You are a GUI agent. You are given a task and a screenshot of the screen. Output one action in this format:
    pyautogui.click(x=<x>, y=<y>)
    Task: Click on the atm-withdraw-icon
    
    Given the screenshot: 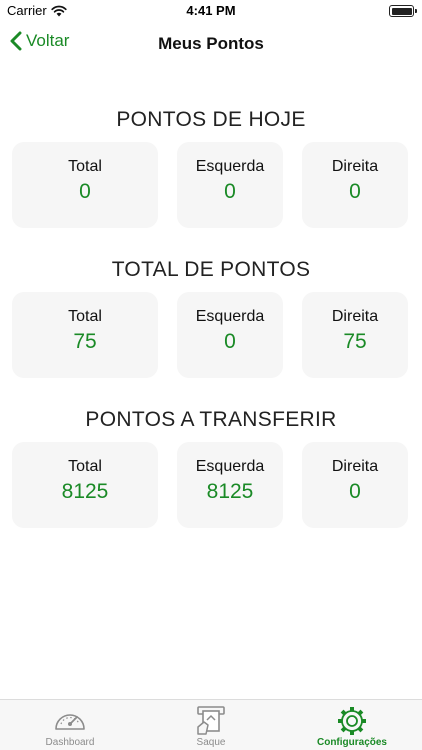 What is the action you would take?
    pyautogui.click(x=211, y=720)
    